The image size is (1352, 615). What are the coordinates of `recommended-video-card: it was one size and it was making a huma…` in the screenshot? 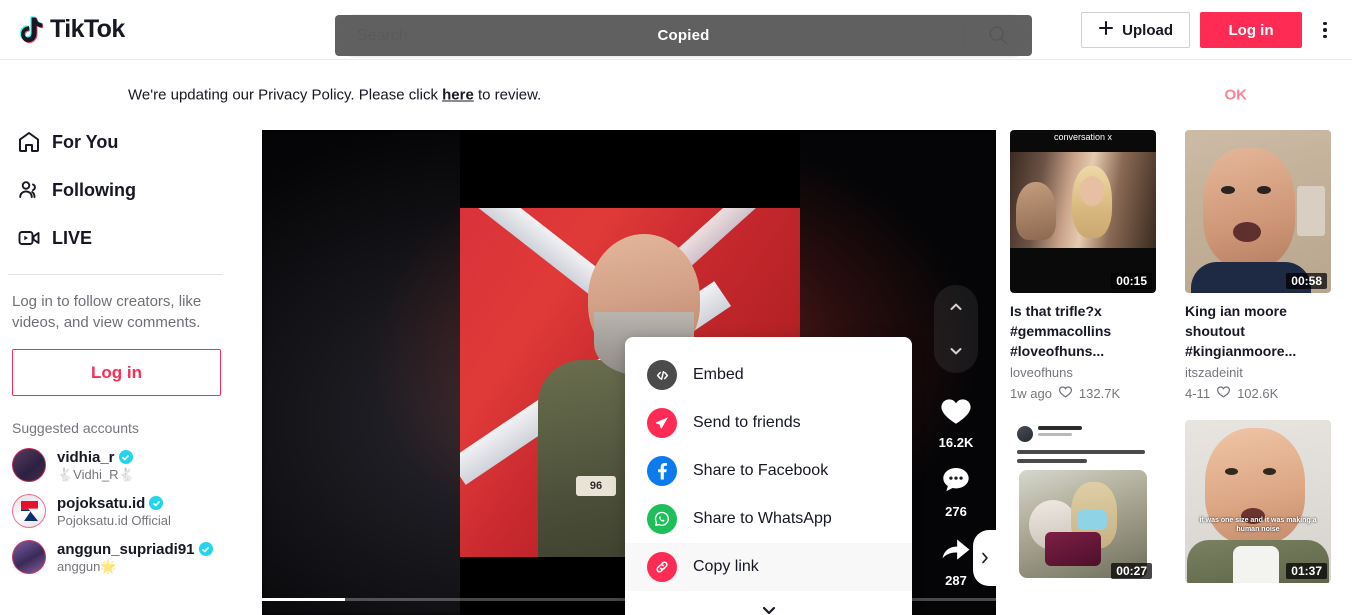 It's located at (1258, 501).